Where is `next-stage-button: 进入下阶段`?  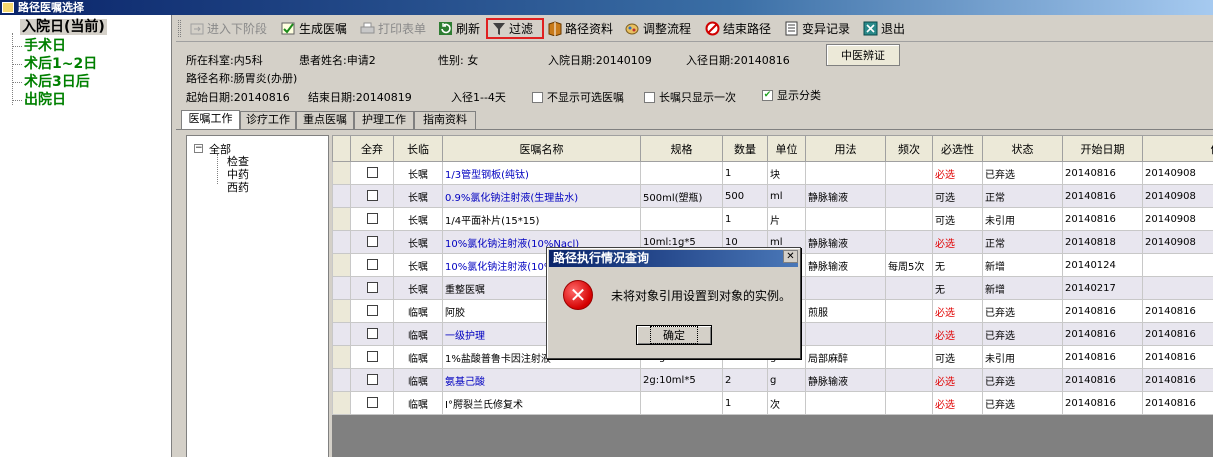
next-stage-button: 进入下阶段 is located at coordinates (228, 28).